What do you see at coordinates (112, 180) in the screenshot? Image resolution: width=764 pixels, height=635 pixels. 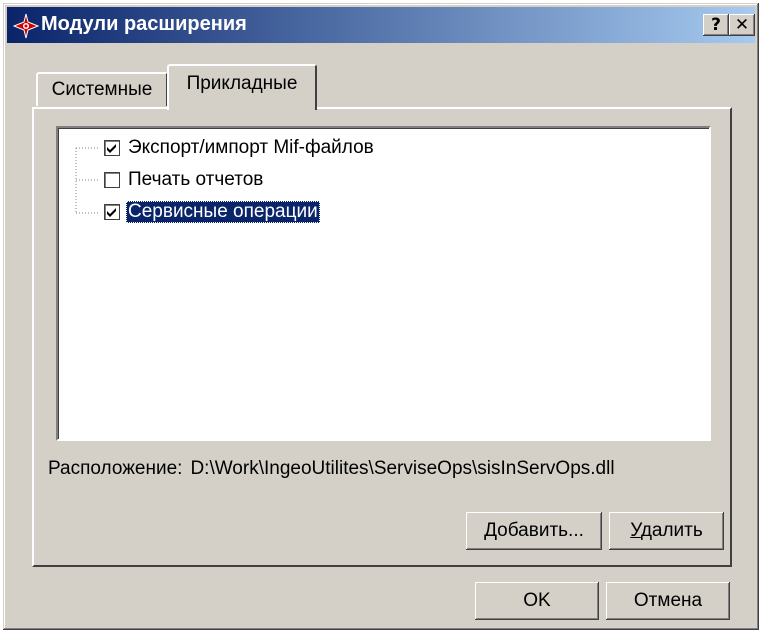 I see `print-reports-checkbox` at bounding box center [112, 180].